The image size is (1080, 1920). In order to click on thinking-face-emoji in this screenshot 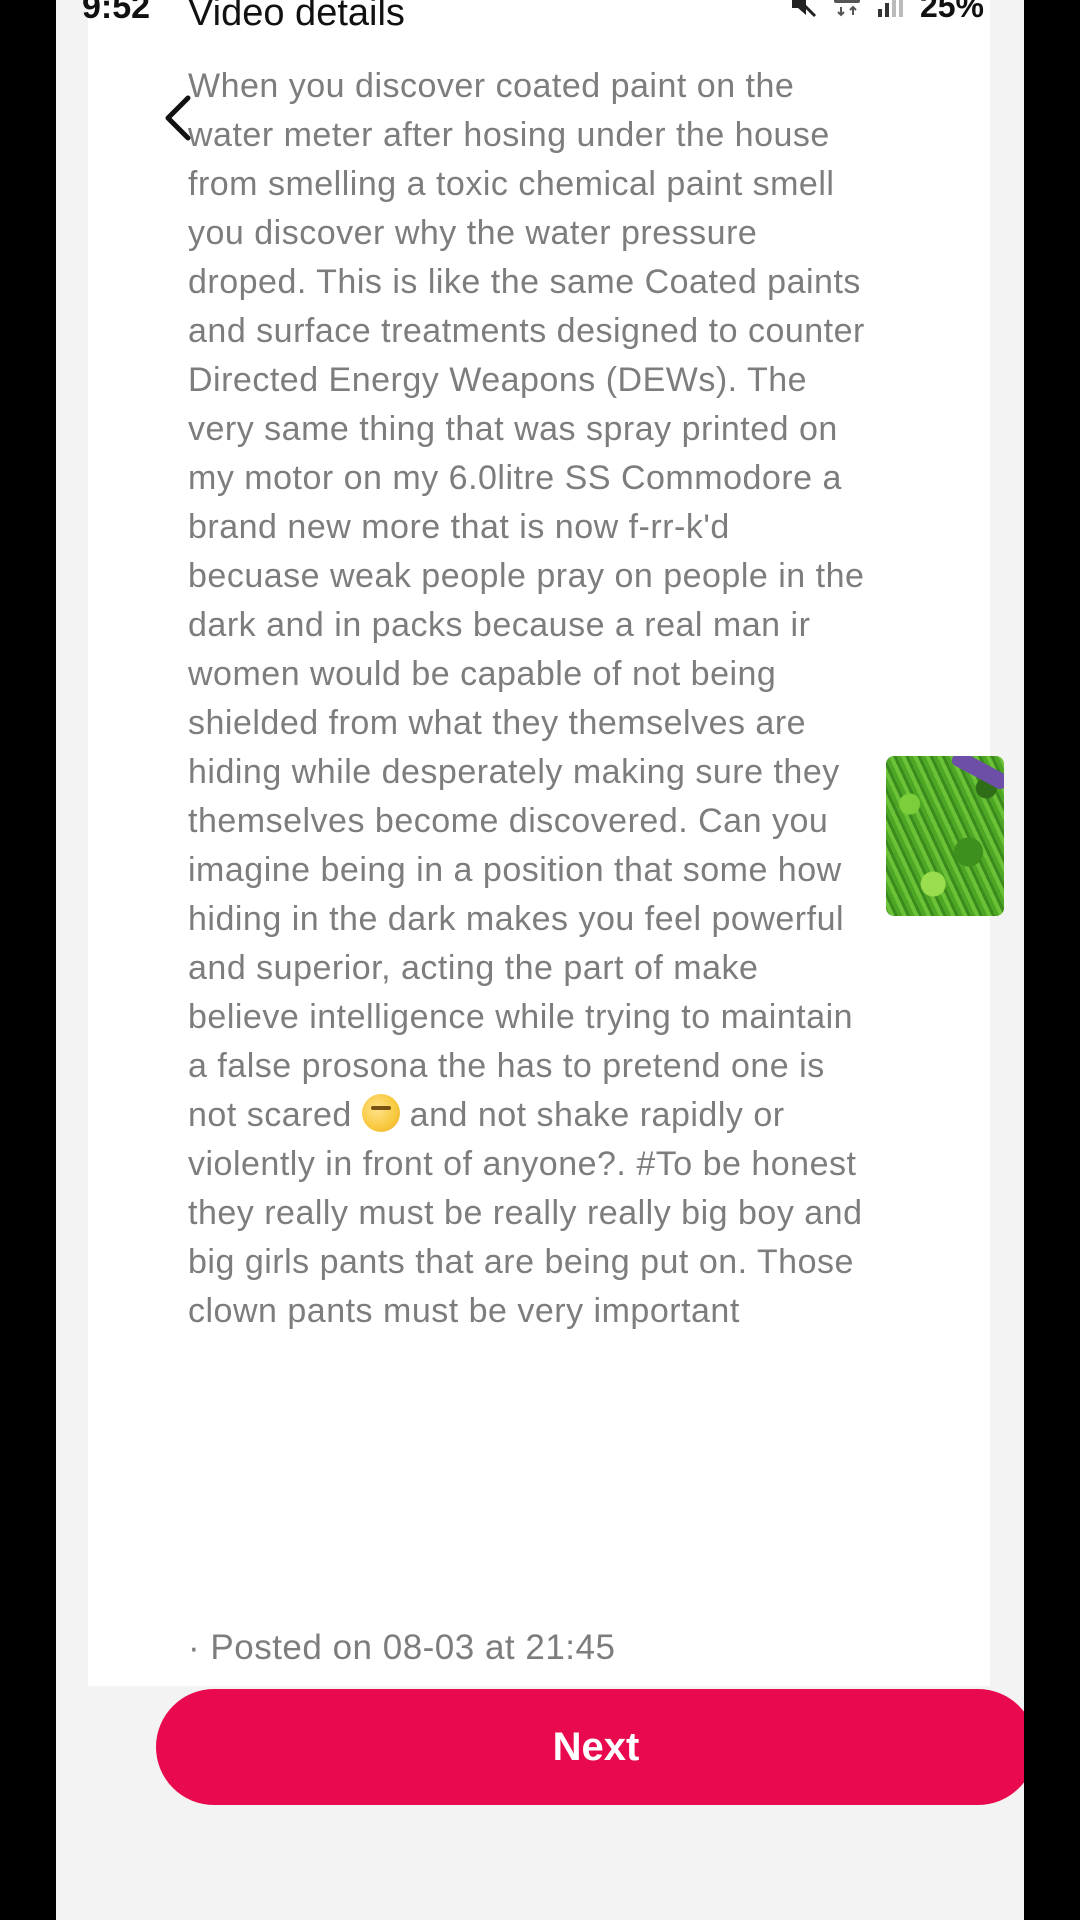, I will do `click(380, 1113)`.